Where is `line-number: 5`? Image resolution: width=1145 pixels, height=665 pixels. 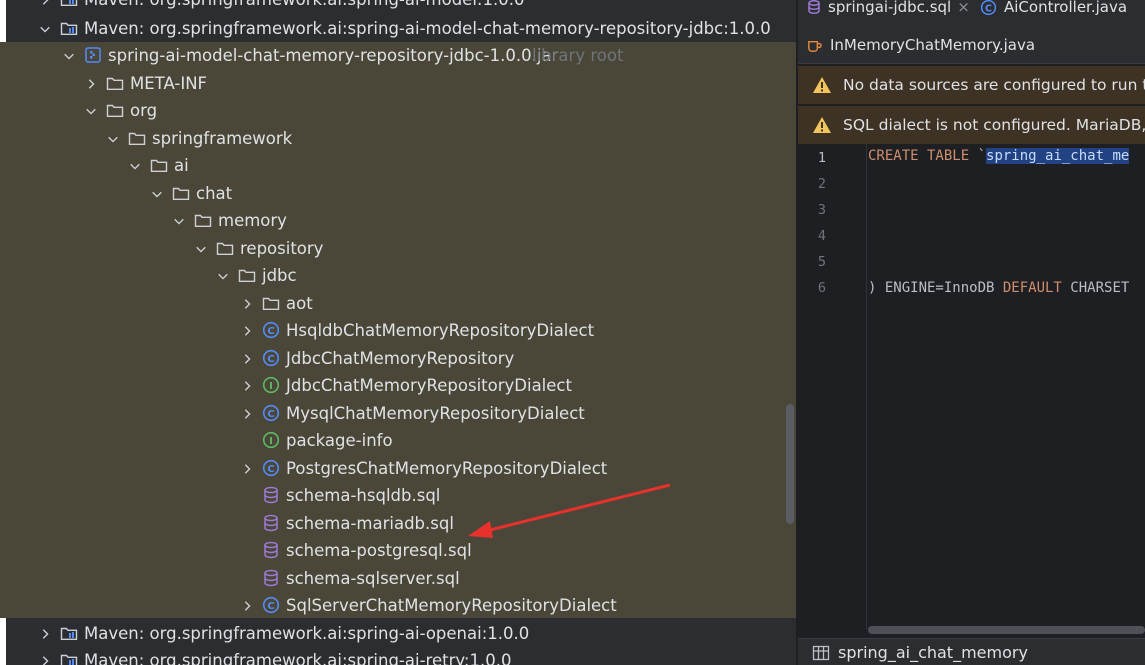
line-number: 5 is located at coordinates (821, 262).